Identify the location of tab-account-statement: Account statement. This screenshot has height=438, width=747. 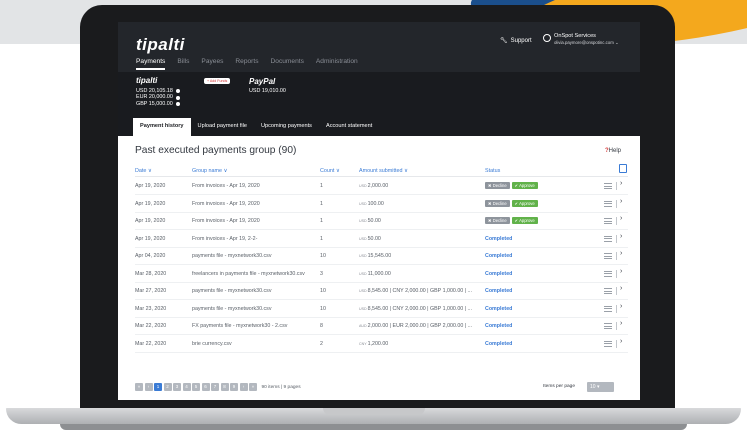
(349, 127).